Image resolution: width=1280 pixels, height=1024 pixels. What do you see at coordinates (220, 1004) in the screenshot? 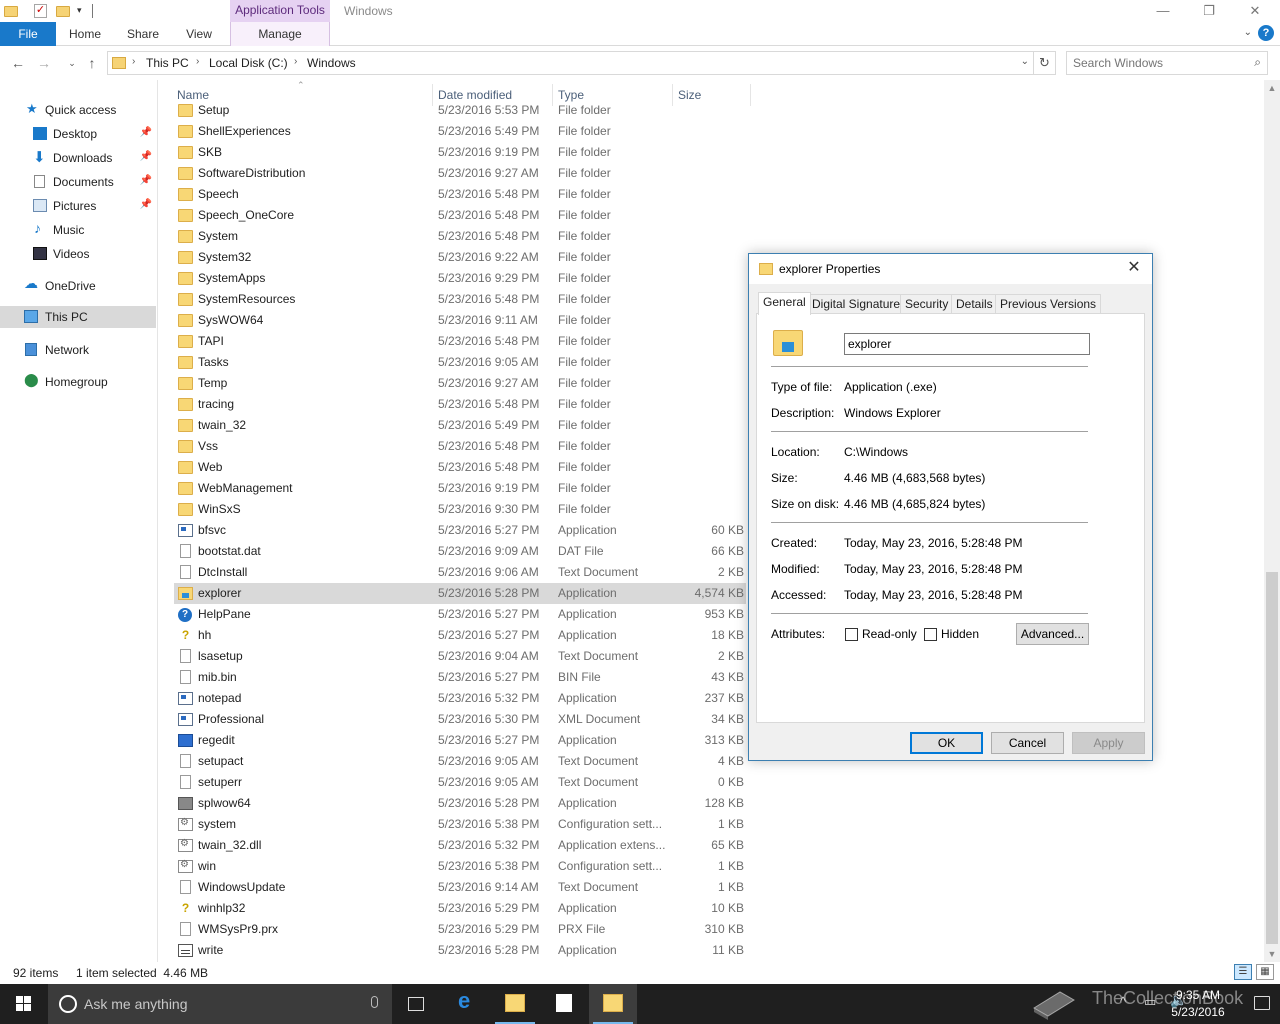
I see `cortana-search-box: Ask me anything` at bounding box center [220, 1004].